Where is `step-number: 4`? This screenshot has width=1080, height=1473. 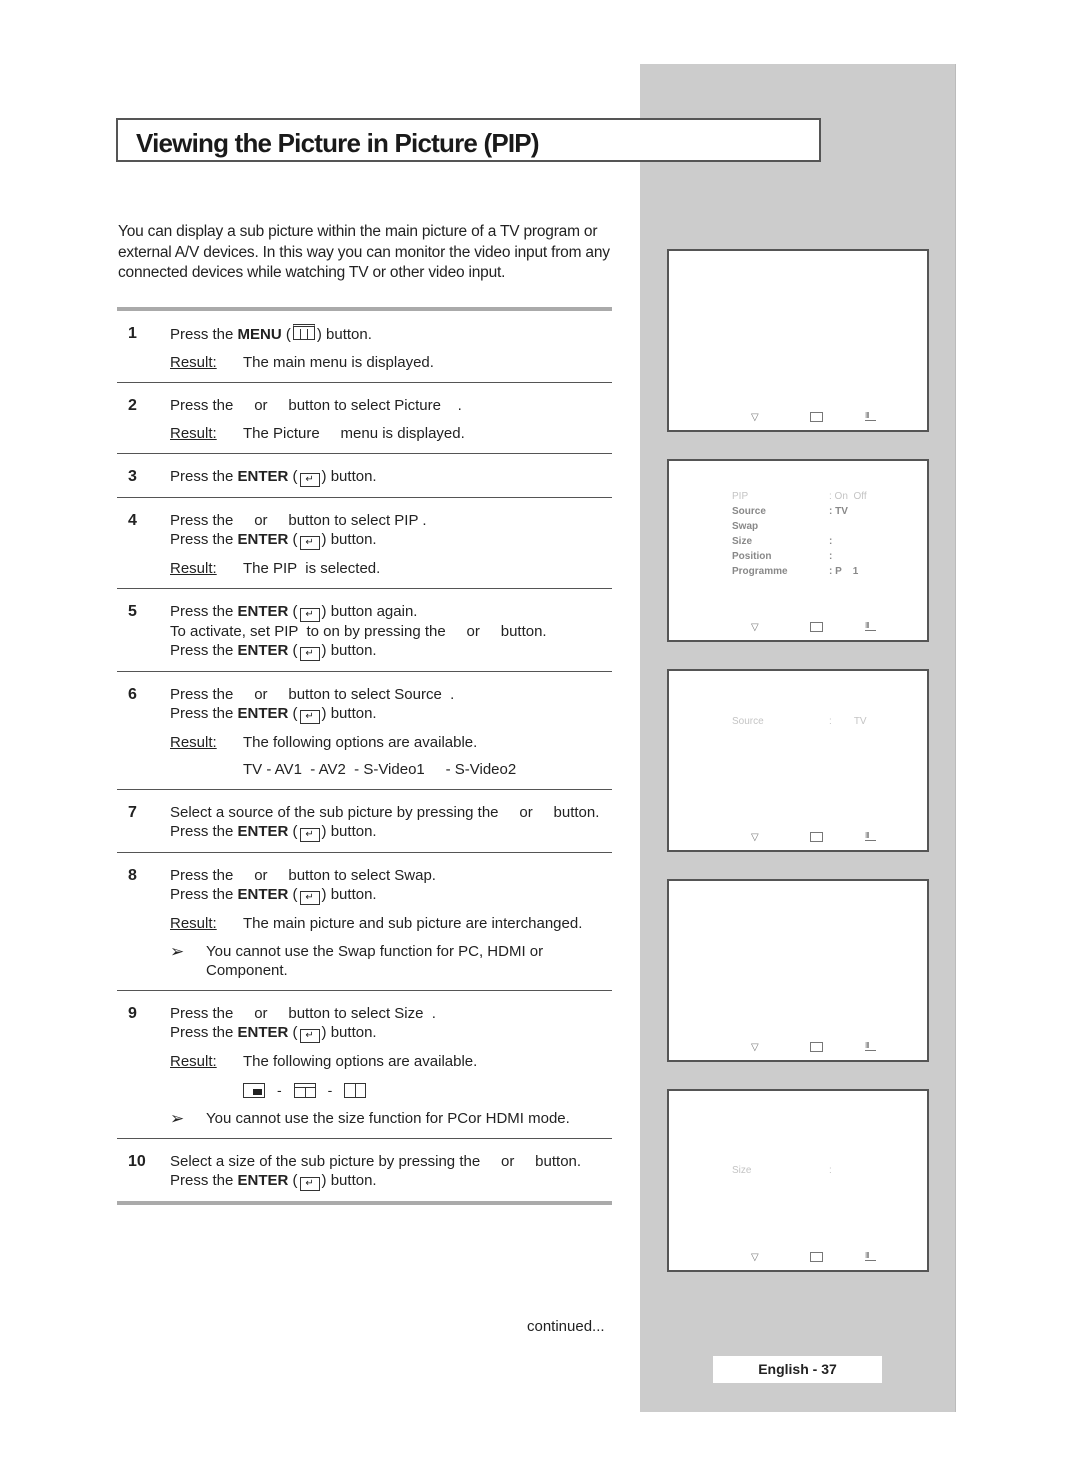 step-number: 4 is located at coordinates (132, 520).